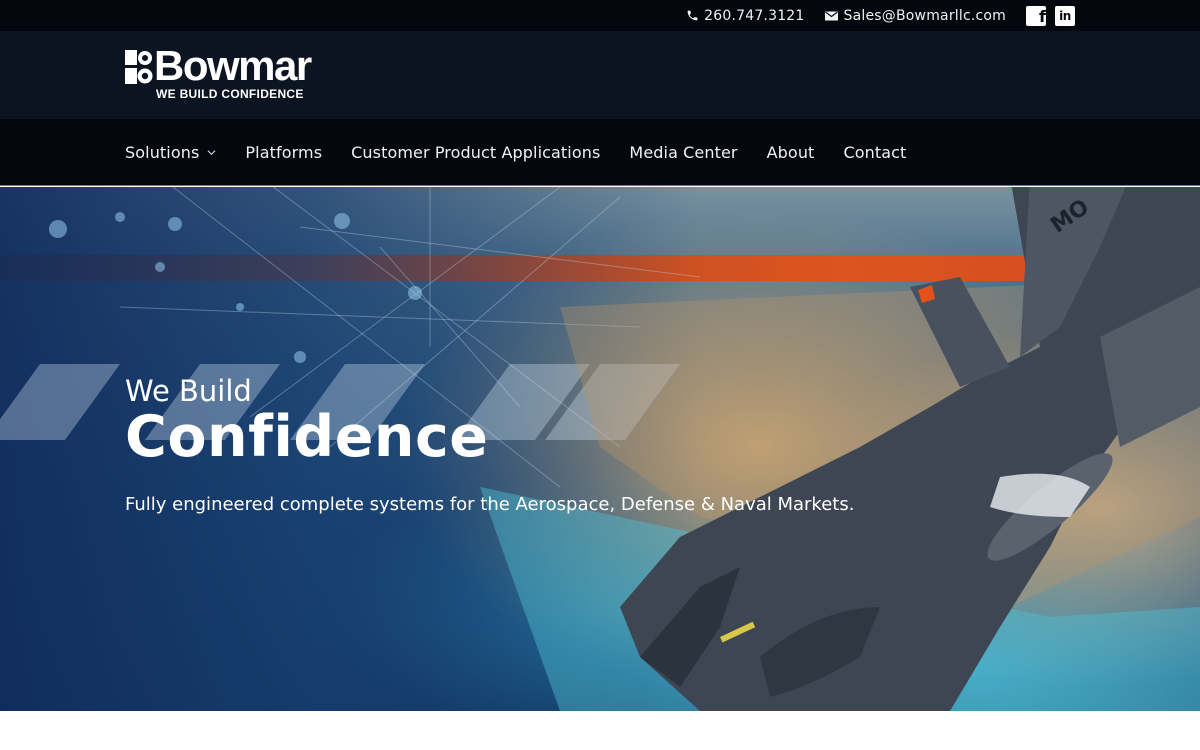  What do you see at coordinates (754, 15) in the screenshot?
I see `phone-number: 260.747.3121` at bounding box center [754, 15].